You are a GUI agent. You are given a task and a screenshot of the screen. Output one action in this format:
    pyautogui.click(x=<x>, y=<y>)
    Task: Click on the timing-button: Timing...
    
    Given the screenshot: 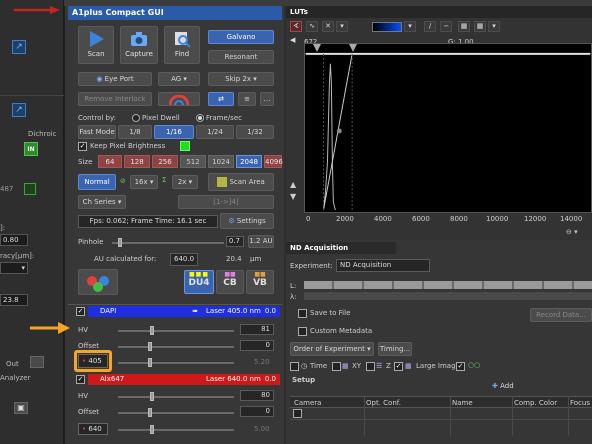 What is the action you would take?
    pyautogui.click(x=395, y=349)
    